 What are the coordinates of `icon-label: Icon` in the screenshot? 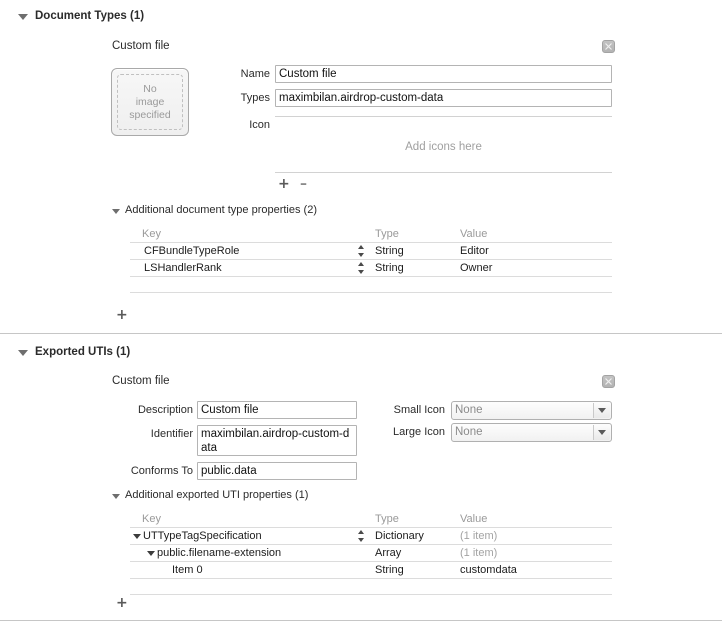 It's located at (259, 125).